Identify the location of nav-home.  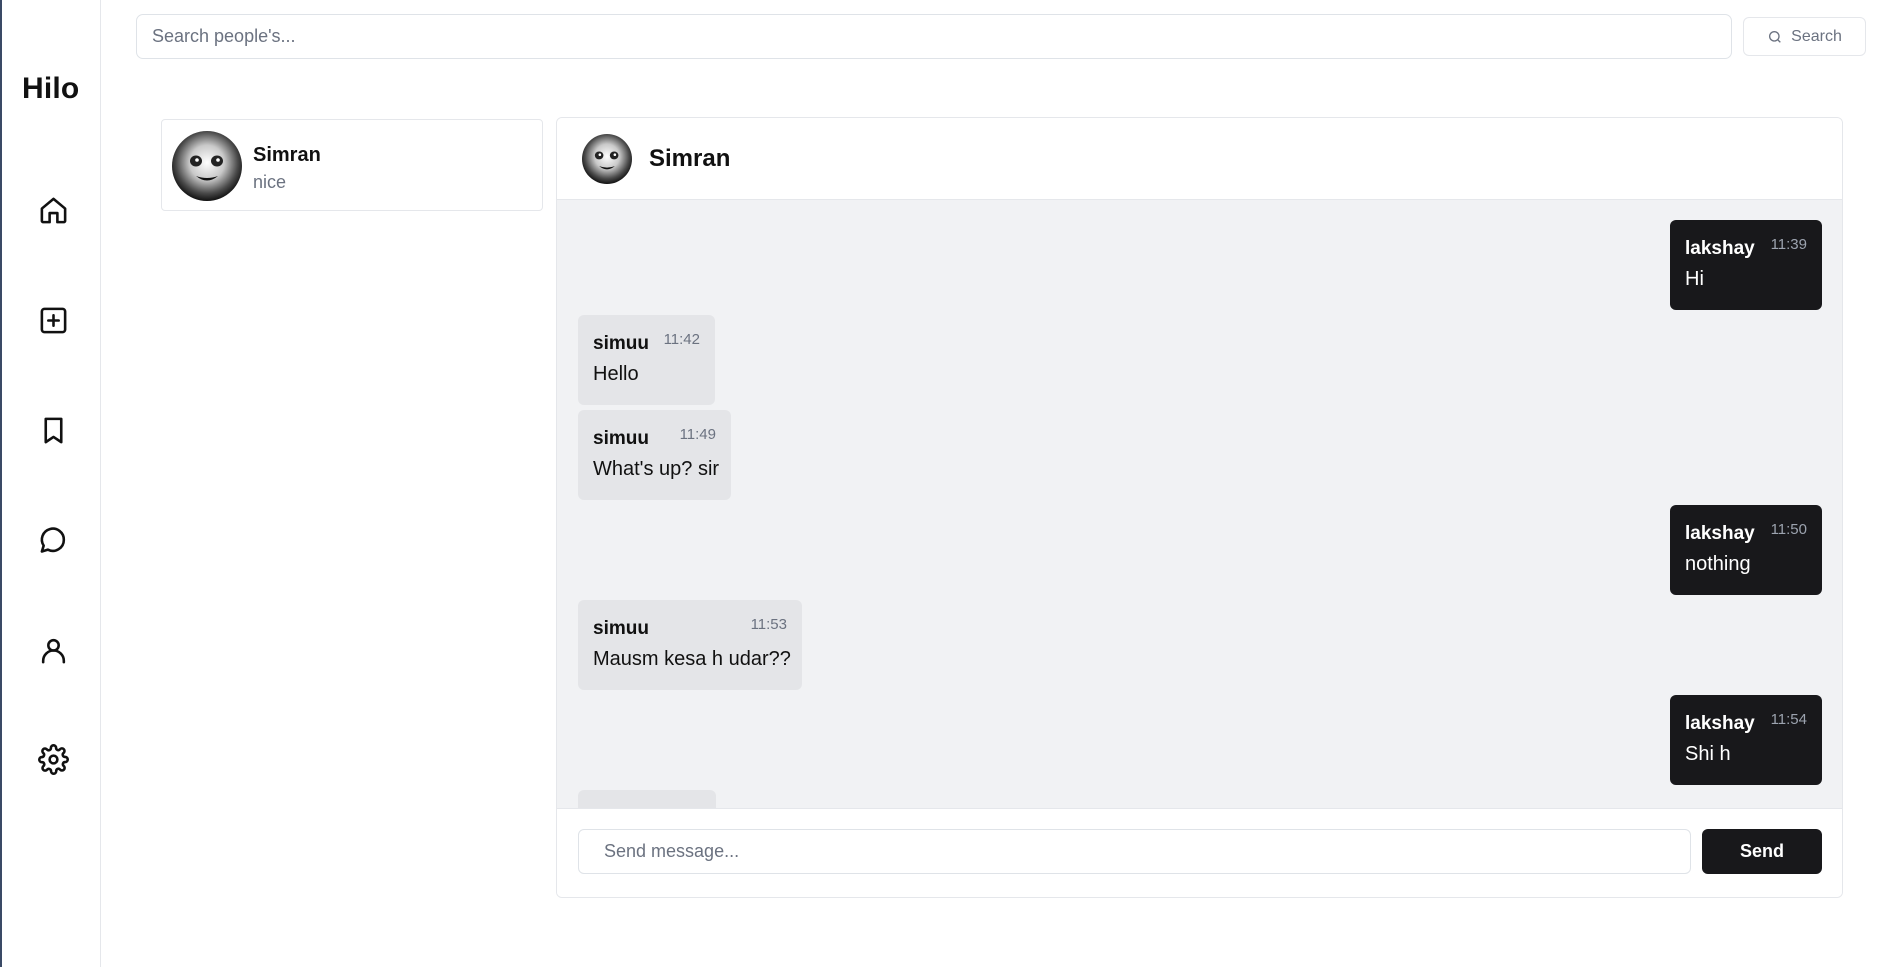
(53, 210).